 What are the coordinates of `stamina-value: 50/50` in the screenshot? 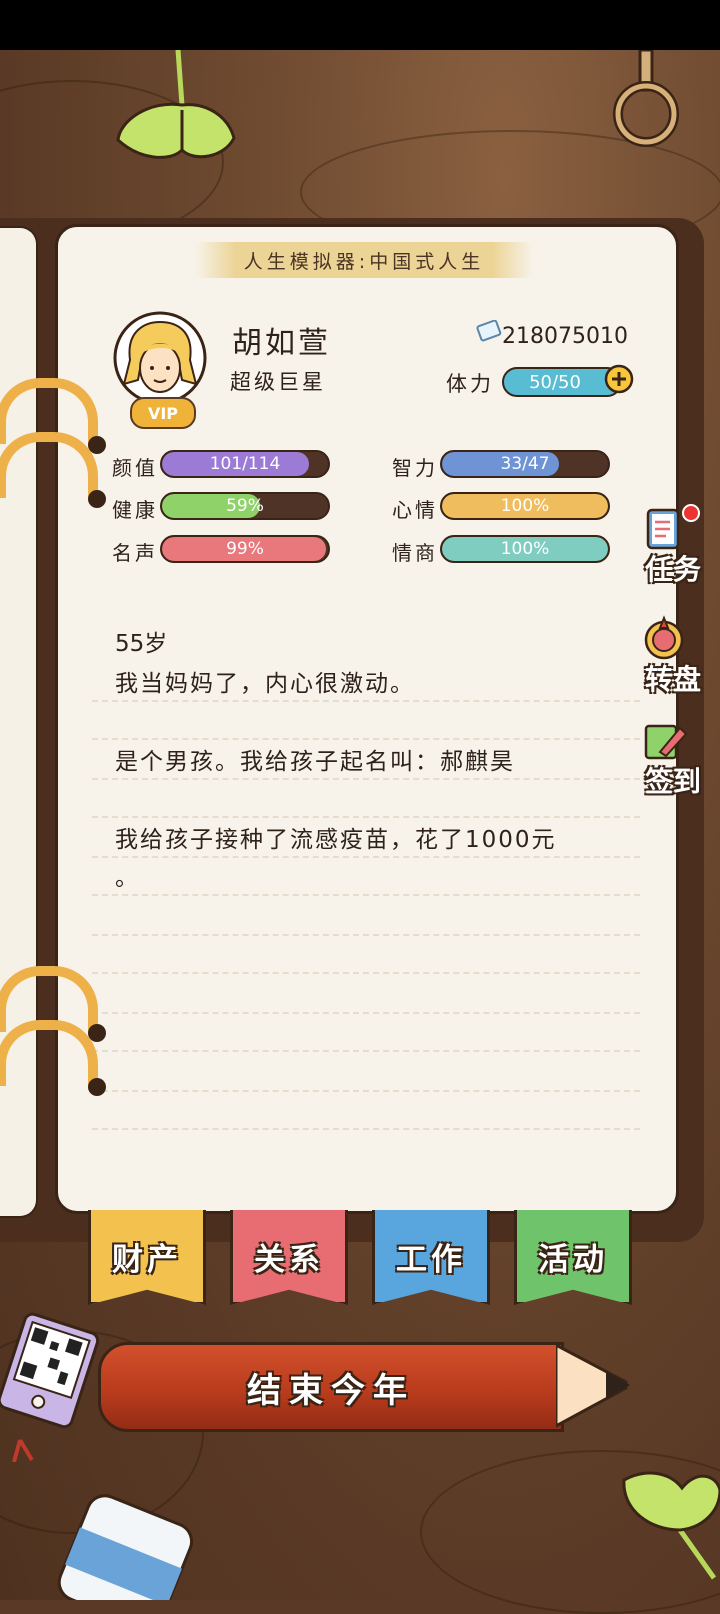 It's located at (555, 382).